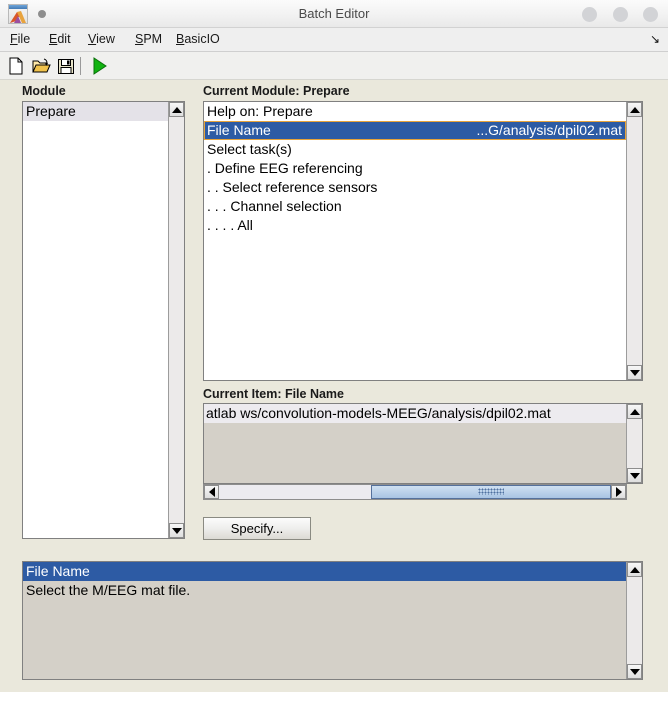  I want to click on cm-row-define-eeg-referencing: . Define EEG referencing, so click(415, 168).